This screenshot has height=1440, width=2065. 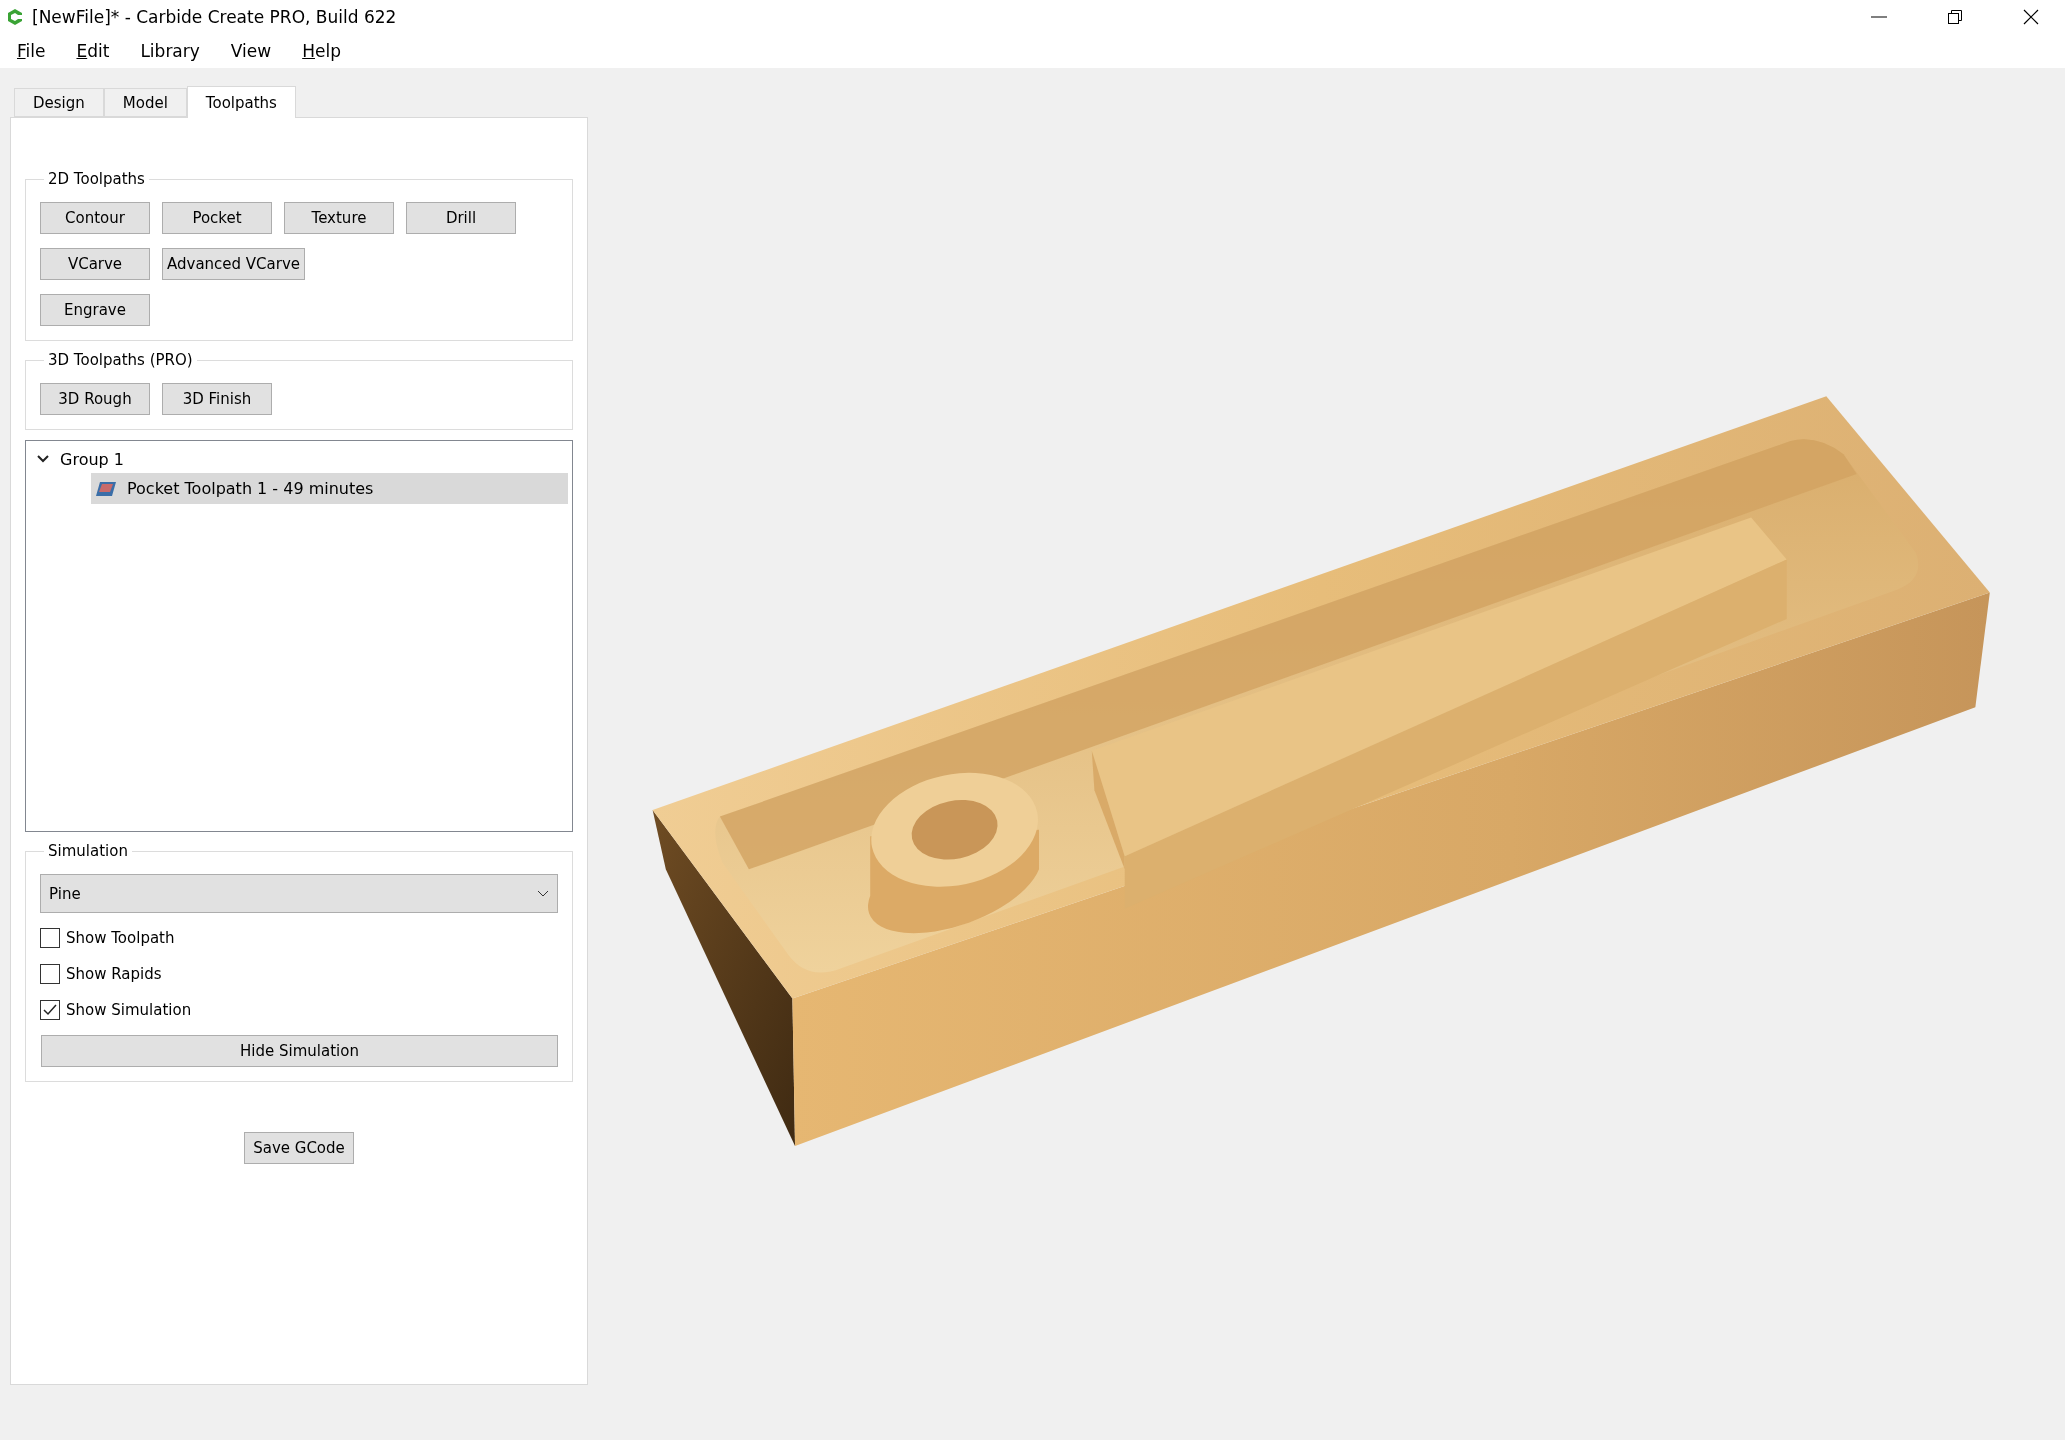 What do you see at coordinates (88, 851) in the screenshot?
I see `group-title: Simulation` at bounding box center [88, 851].